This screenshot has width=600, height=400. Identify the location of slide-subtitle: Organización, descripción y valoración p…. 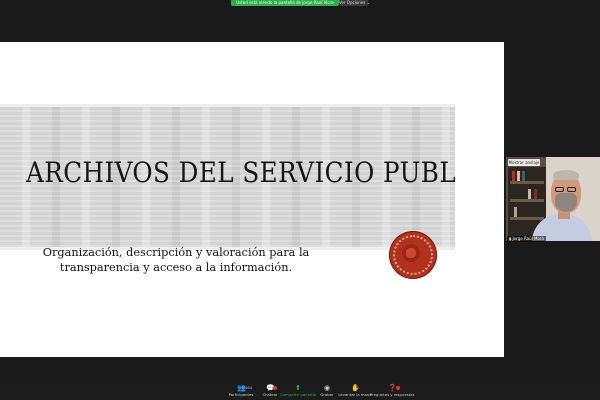
(176, 260).